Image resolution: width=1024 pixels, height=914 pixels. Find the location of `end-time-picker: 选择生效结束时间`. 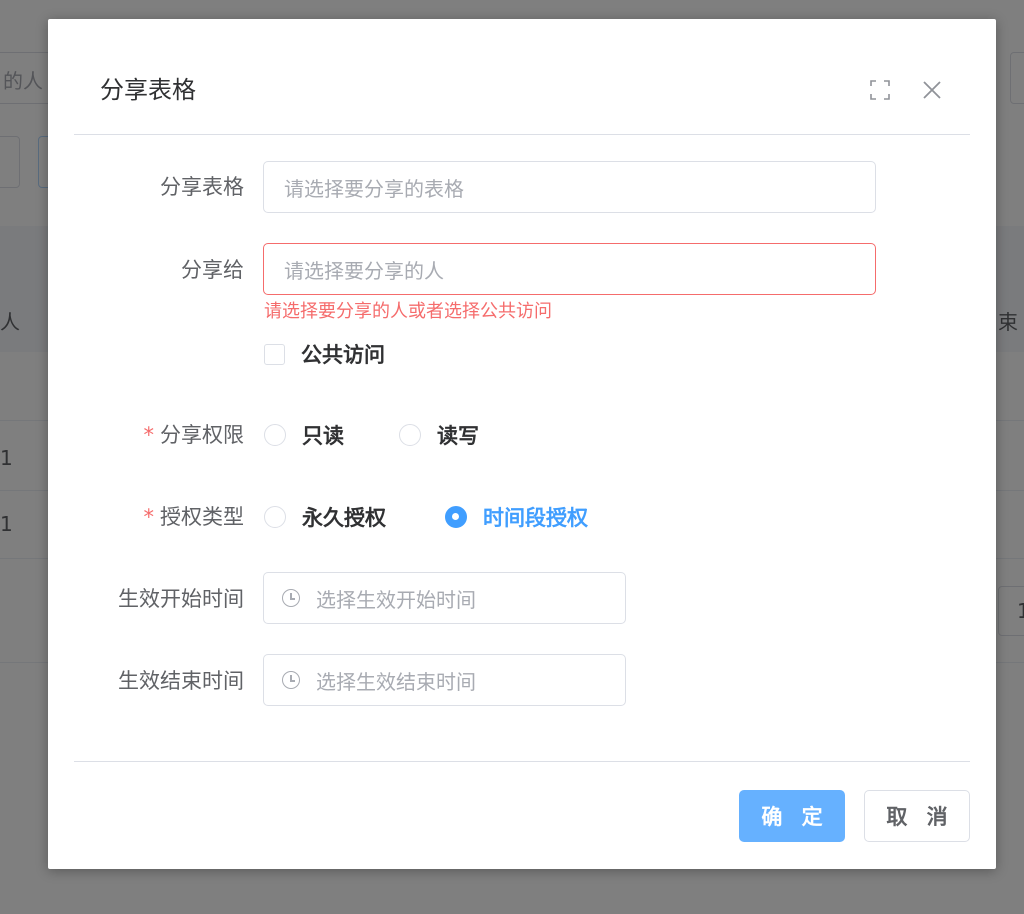

end-time-picker: 选择生效结束时间 is located at coordinates (444, 680).